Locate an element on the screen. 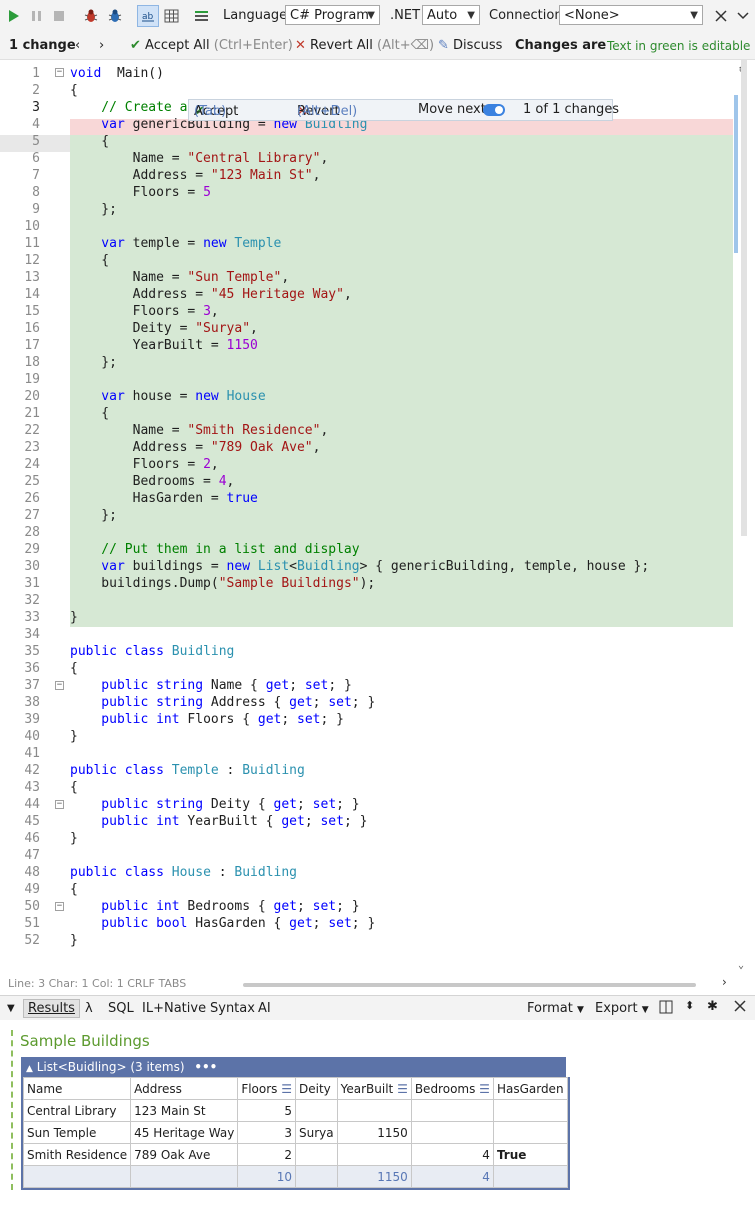 This screenshot has width=755, height=1207. up-down-icon: ⬍ is located at coordinates (689, 1005).